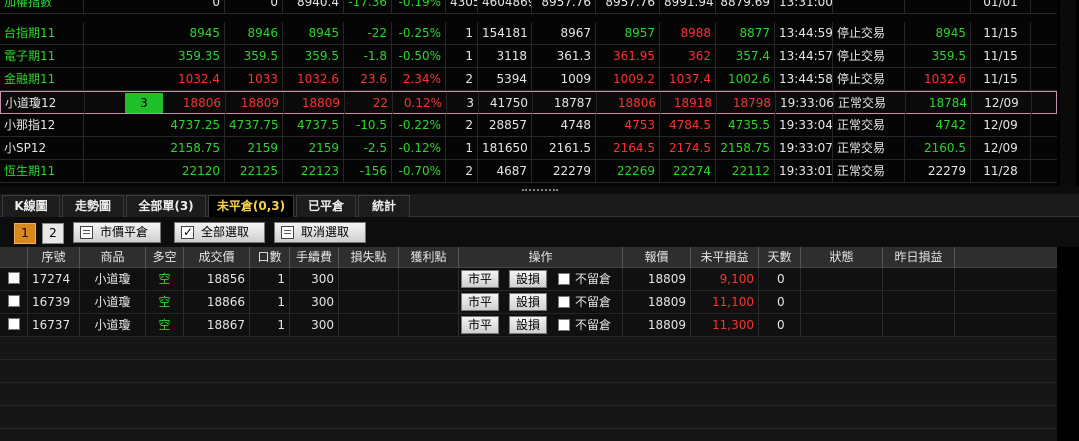 This screenshot has height=441, width=1079. I want to click on qty: 1, so click(462, 148).